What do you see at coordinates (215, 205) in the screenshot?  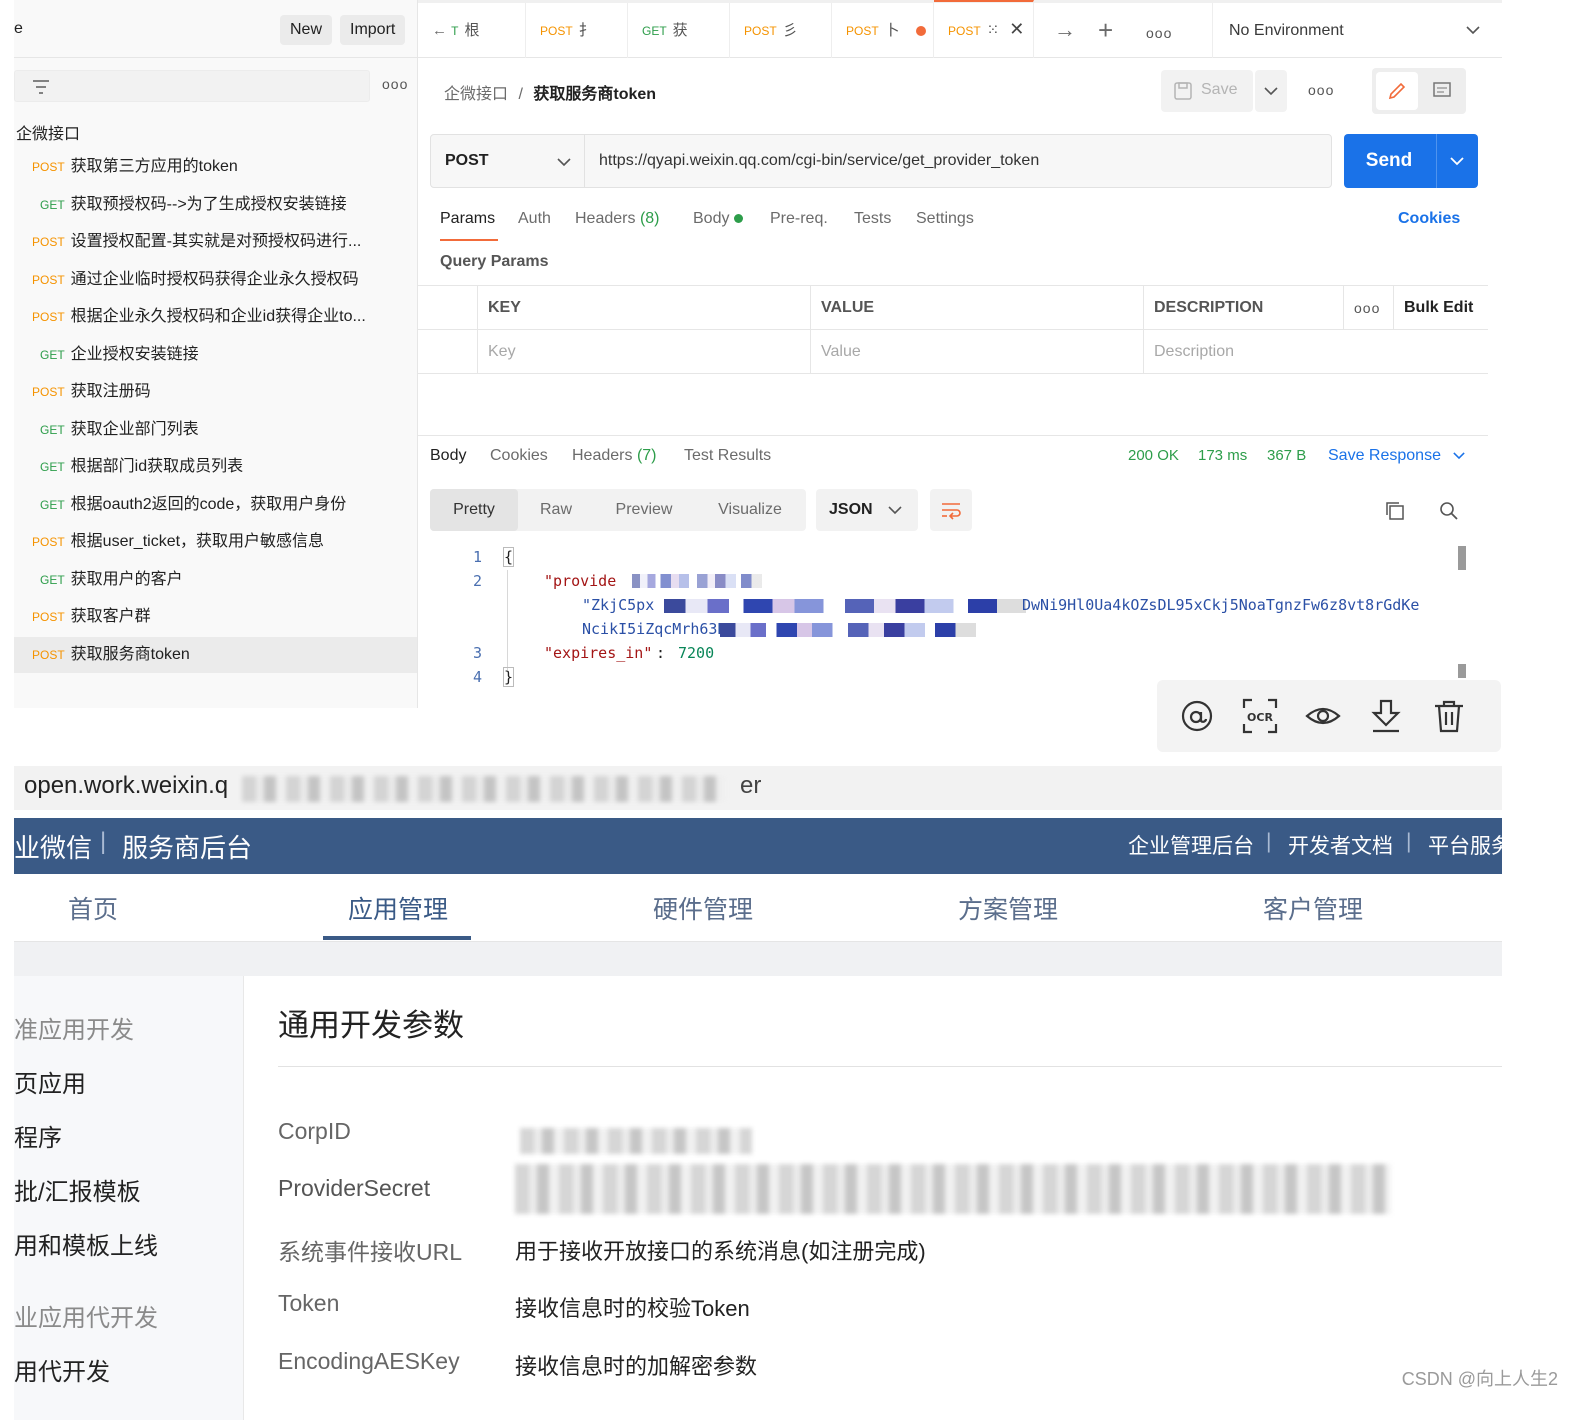 I see `request-item: GET 获取预授权码-->为了生成授权安装链接` at bounding box center [215, 205].